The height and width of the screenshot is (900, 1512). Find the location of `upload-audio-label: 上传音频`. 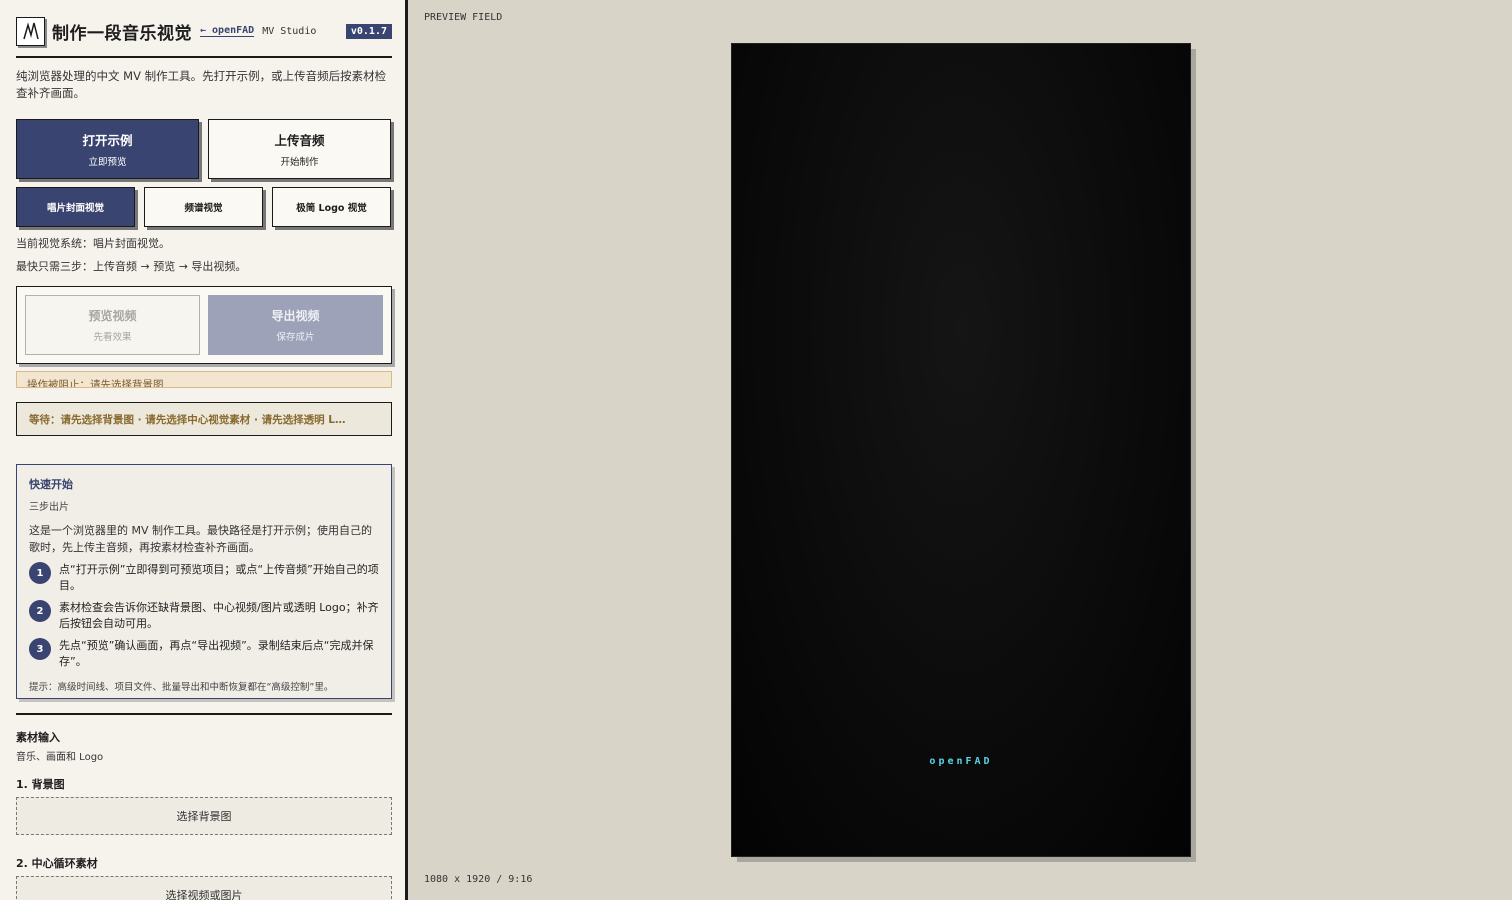

upload-audio-label: 上传音频 is located at coordinates (299, 140).